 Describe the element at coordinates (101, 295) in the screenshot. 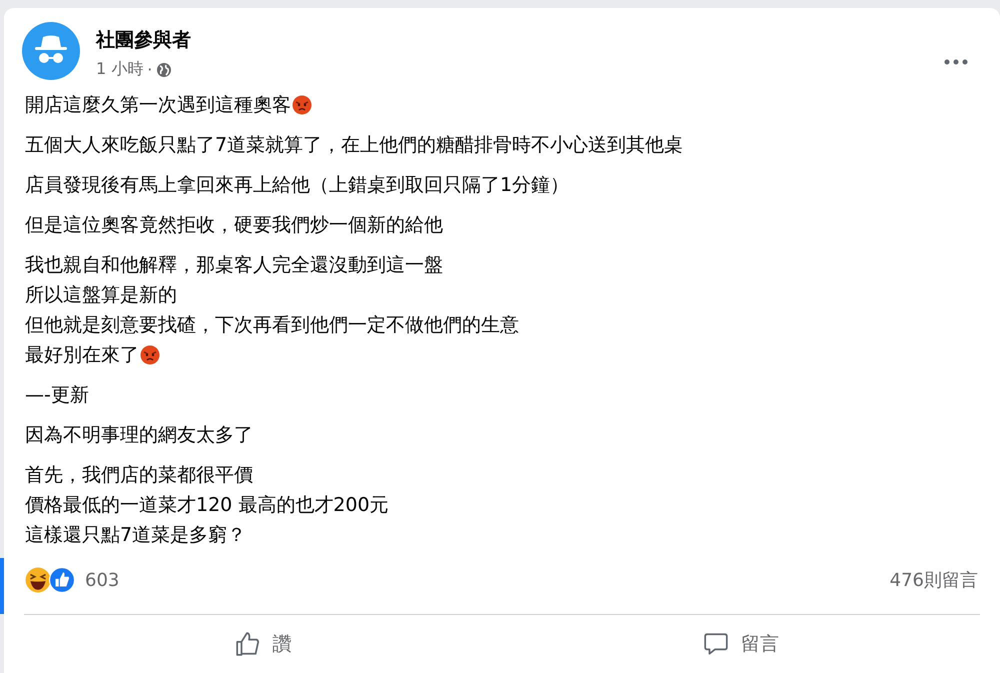

I see `post-text: 所以這盤算是新的` at that location.